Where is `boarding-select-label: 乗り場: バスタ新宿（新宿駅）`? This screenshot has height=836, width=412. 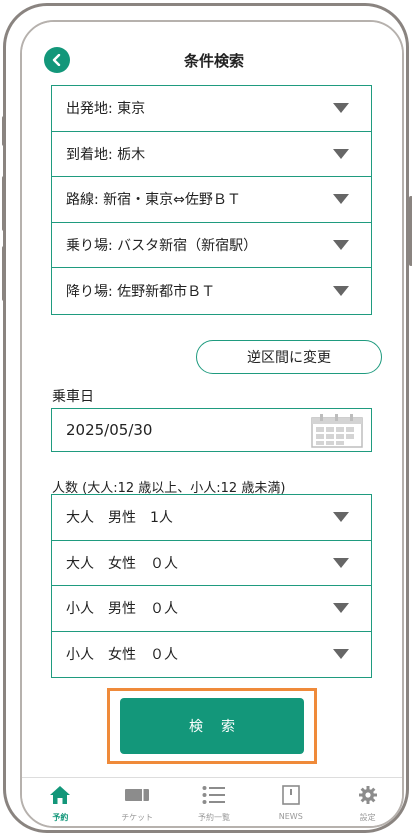 boarding-select-label: 乗り場: バスタ新宿（新宿駅） is located at coordinates (162, 245).